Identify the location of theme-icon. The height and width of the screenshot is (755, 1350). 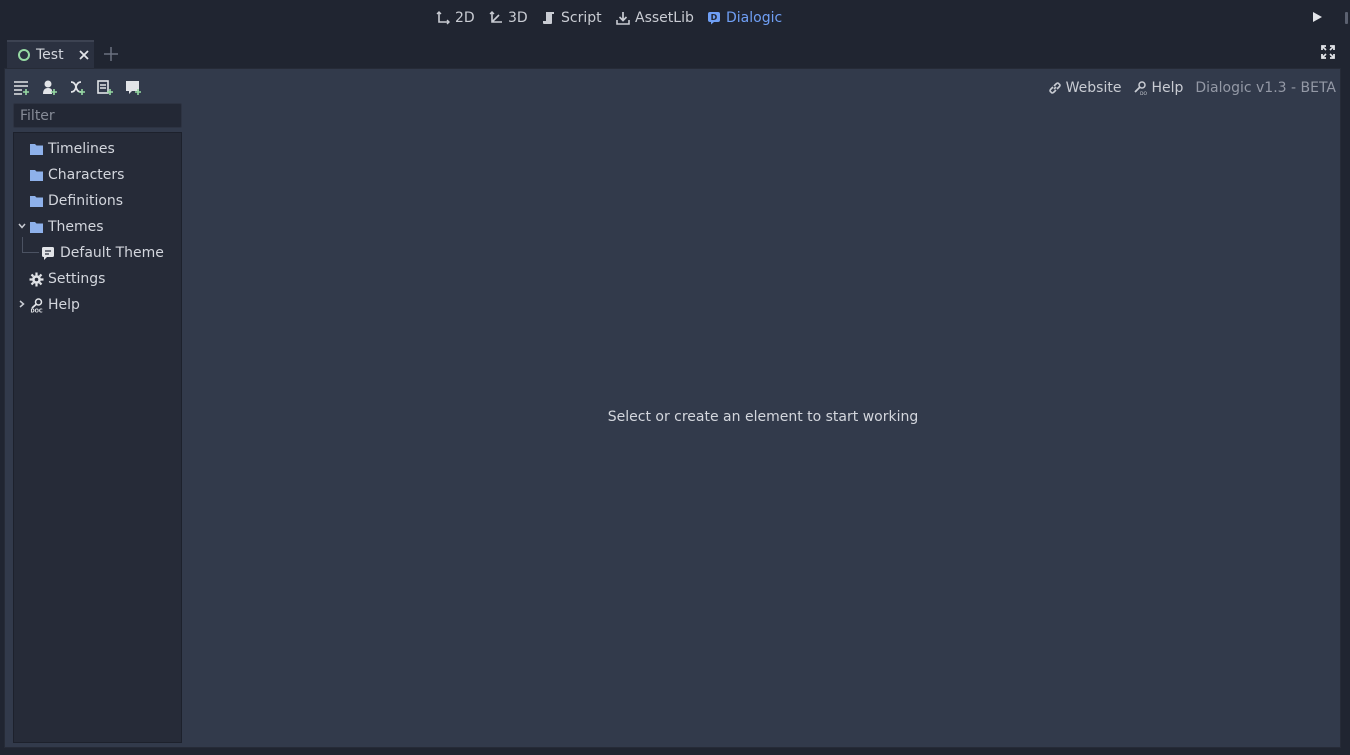
(48, 253).